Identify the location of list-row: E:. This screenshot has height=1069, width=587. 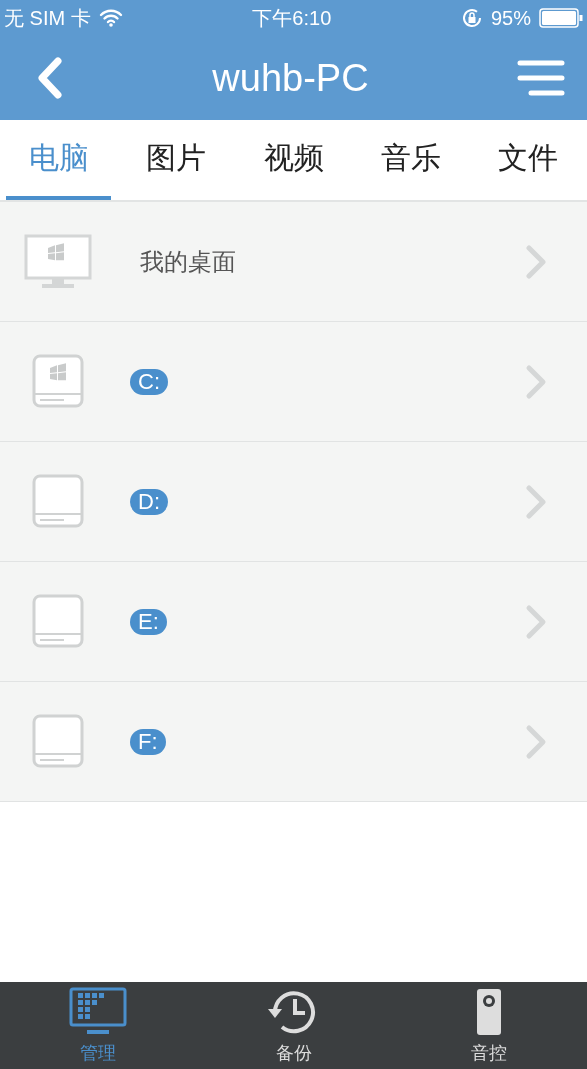
(293, 622).